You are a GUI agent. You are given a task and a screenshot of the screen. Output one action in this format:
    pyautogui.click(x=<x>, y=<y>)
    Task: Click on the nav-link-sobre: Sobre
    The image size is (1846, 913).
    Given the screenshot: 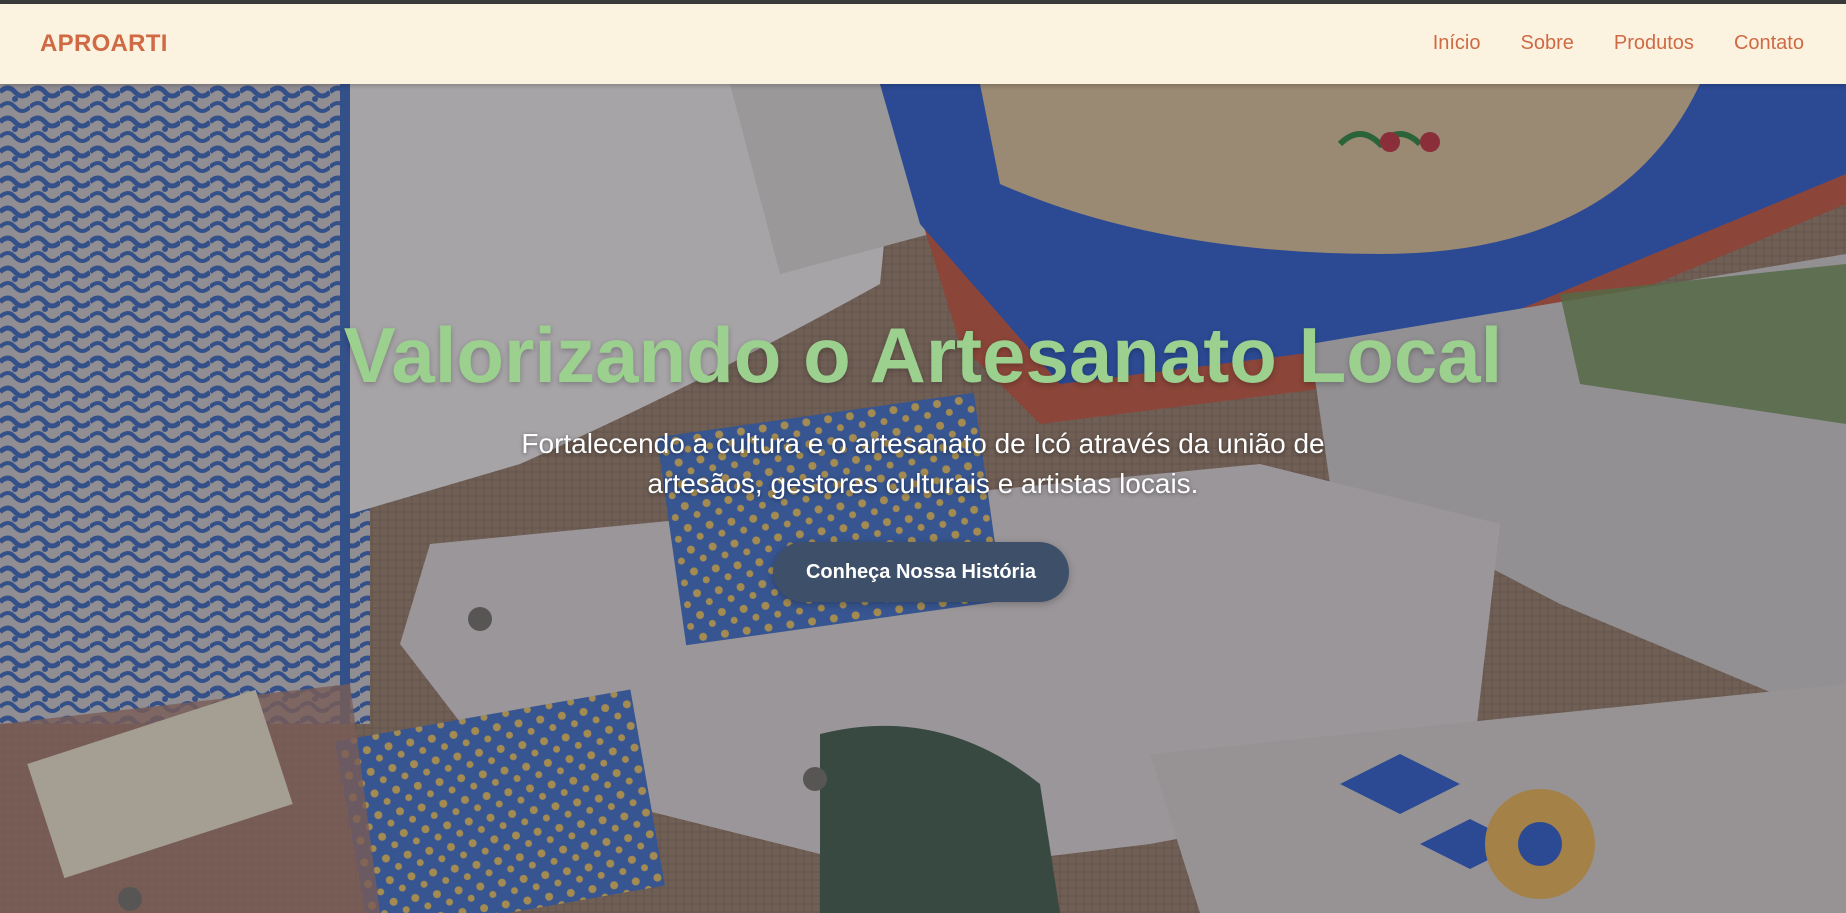 What is the action you would take?
    pyautogui.click(x=1547, y=43)
    